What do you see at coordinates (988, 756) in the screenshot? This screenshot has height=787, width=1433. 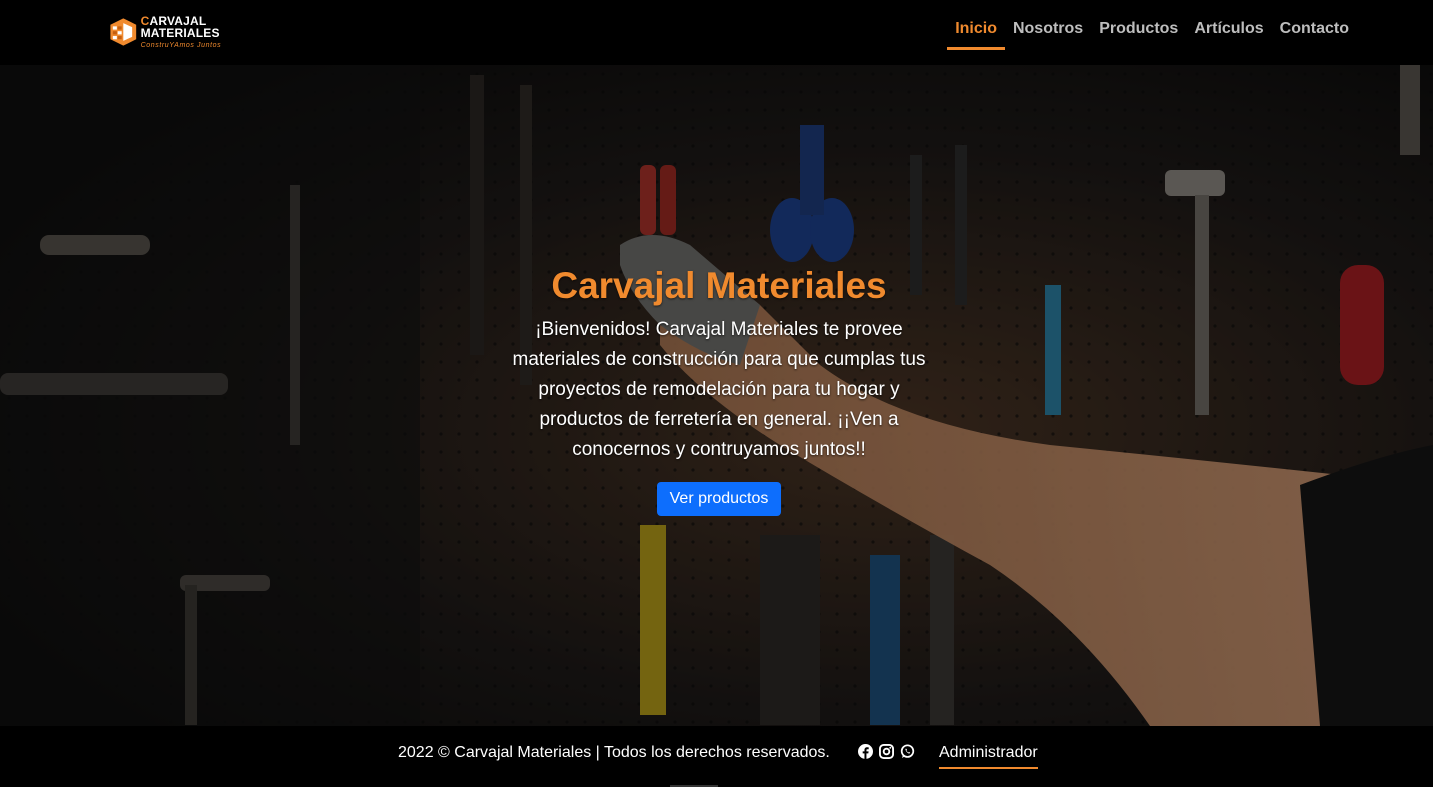 I see `admin-link: Administrador` at bounding box center [988, 756].